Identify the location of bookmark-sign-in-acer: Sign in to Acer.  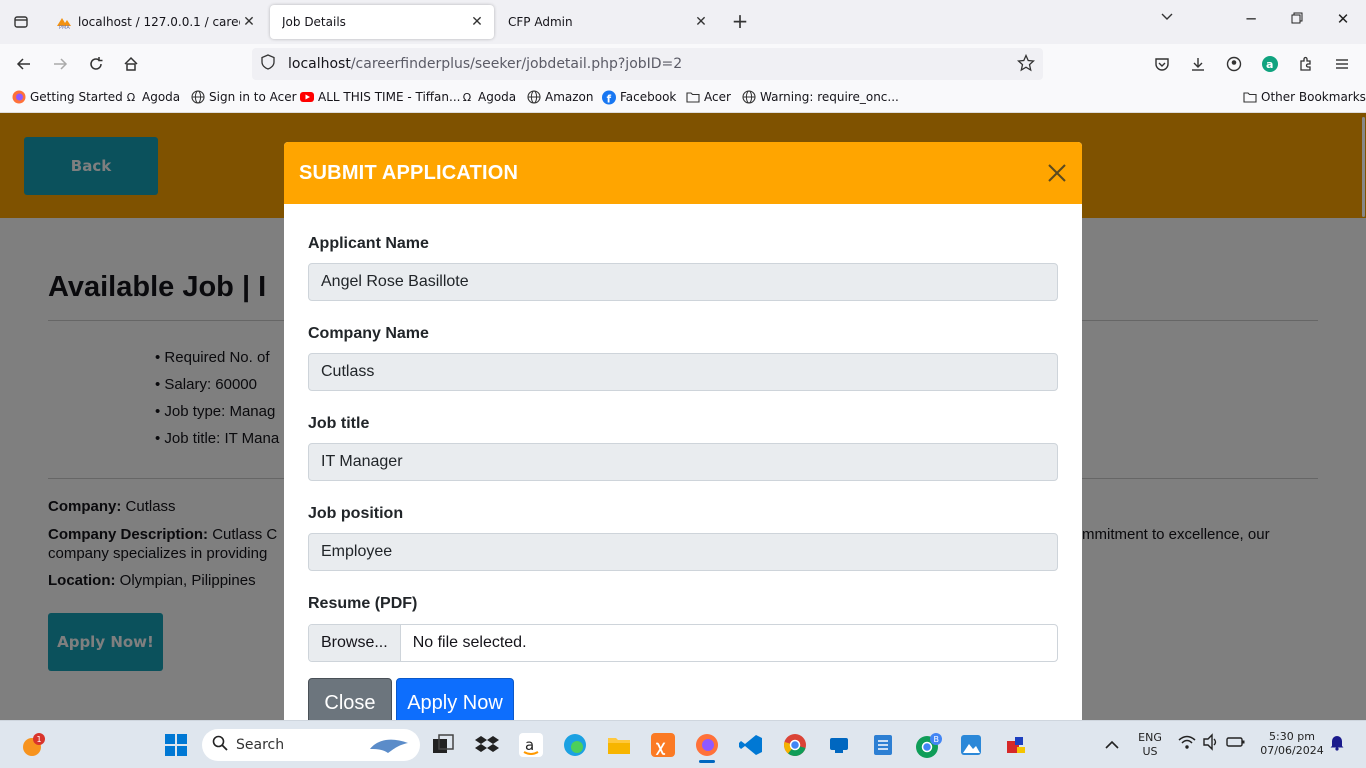
(244, 97).